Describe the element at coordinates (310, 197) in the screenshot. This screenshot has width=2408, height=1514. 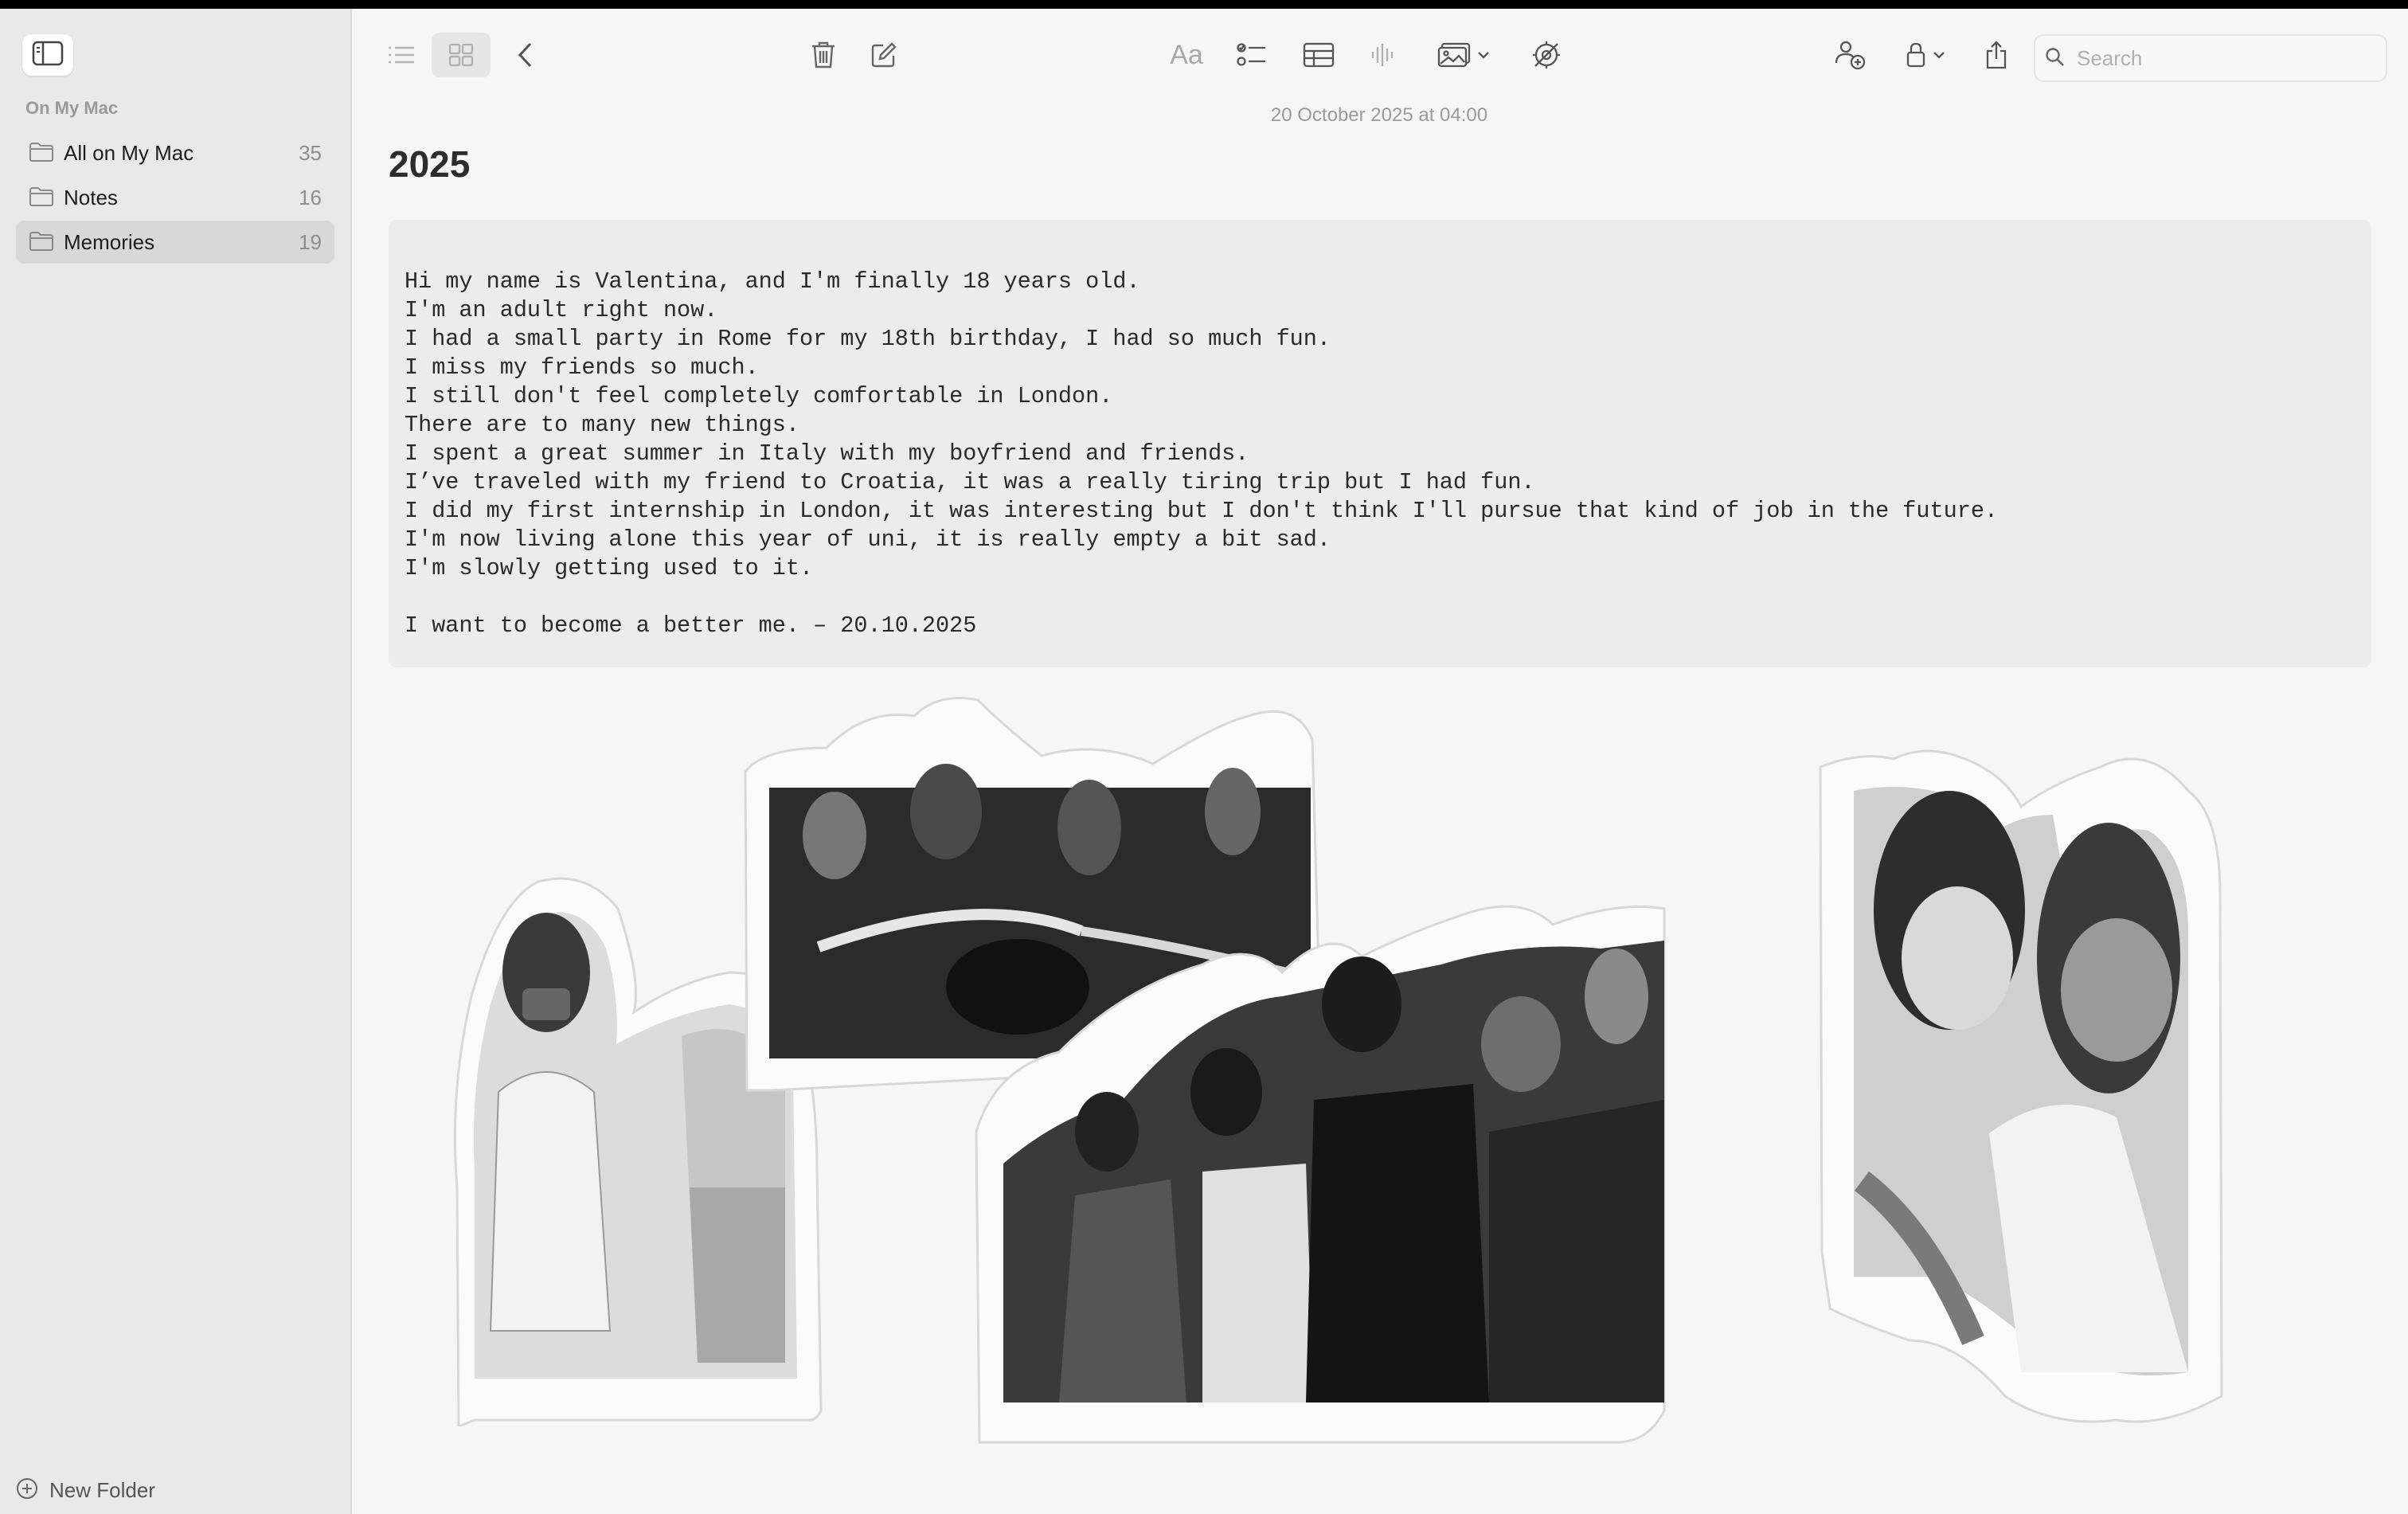
I see `folder-count: 16` at that location.